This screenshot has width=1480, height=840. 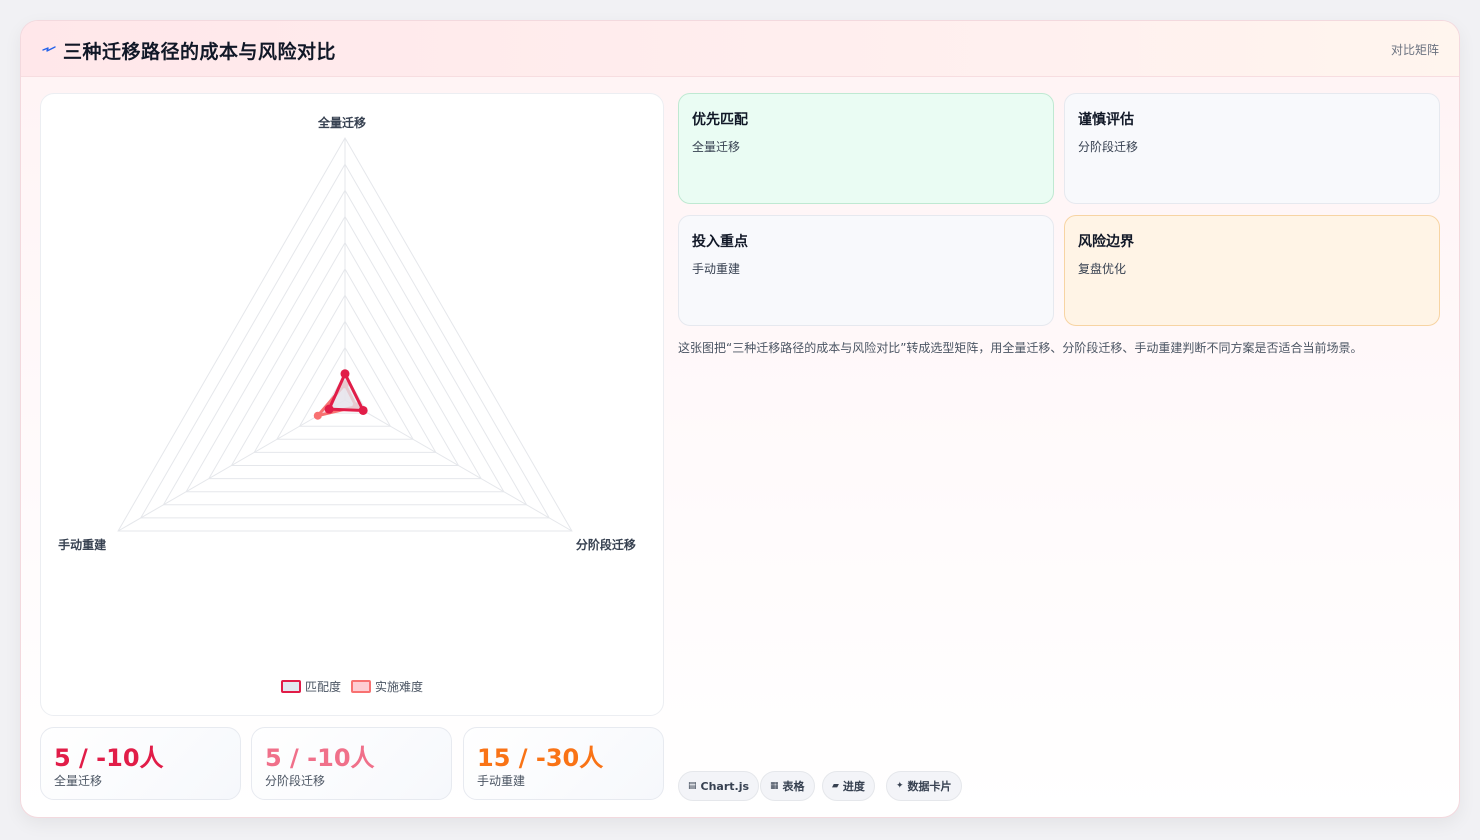 I want to click on matrix-title: 优先匹配, so click(x=720, y=120).